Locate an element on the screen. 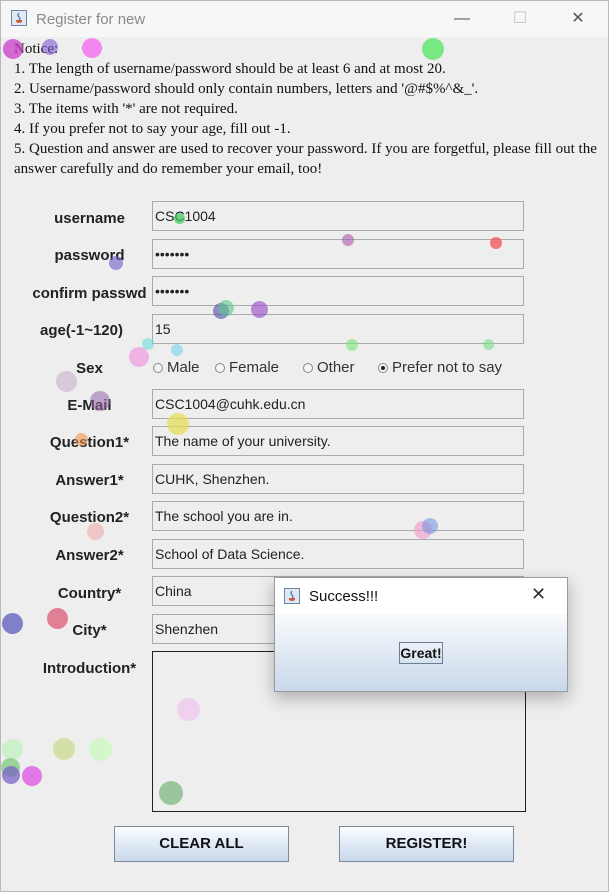  username-field: CSC1004 is located at coordinates (338, 216).